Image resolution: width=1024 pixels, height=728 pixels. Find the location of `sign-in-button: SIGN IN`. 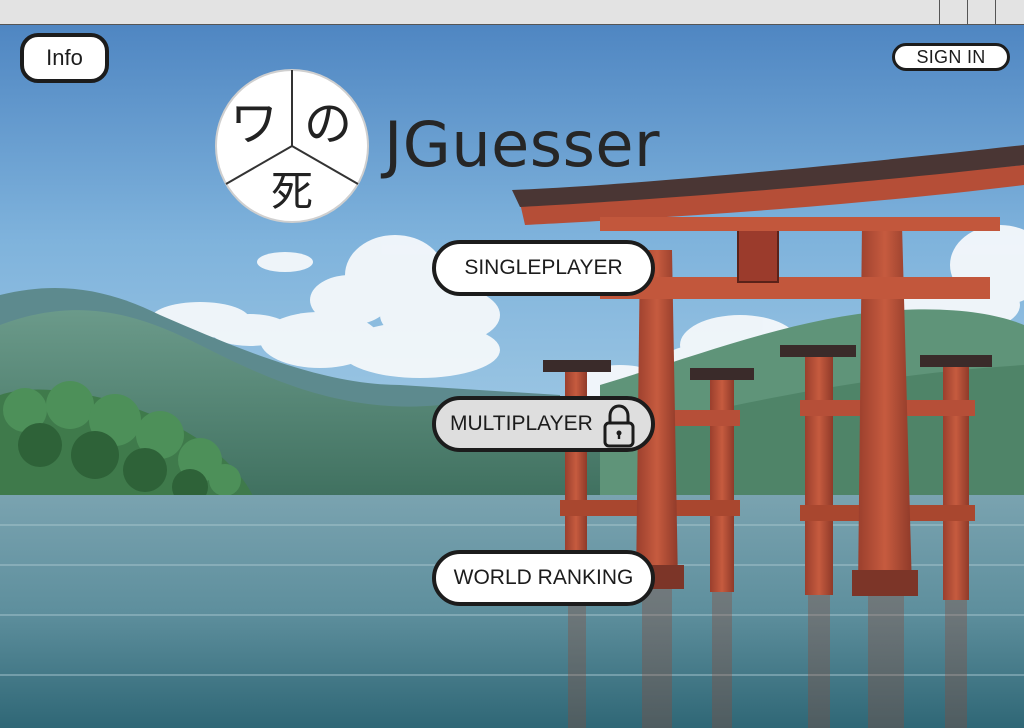

sign-in-button: SIGN IN is located at coordinates (951, 57).